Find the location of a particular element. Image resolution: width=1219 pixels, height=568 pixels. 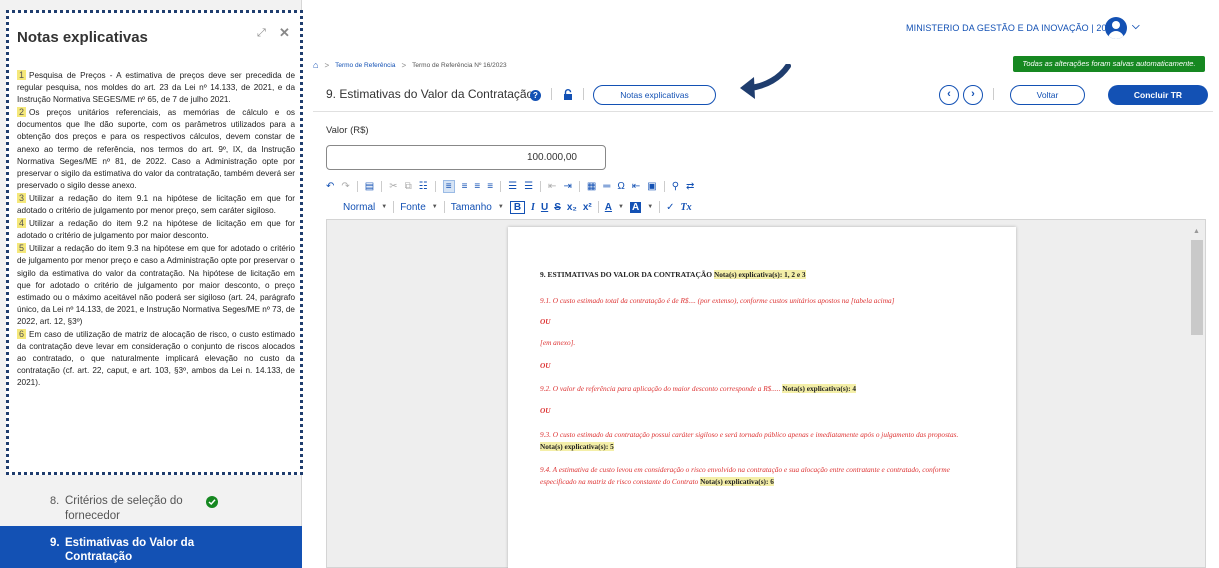

underline-button: U is located at coordinates (544, 207).